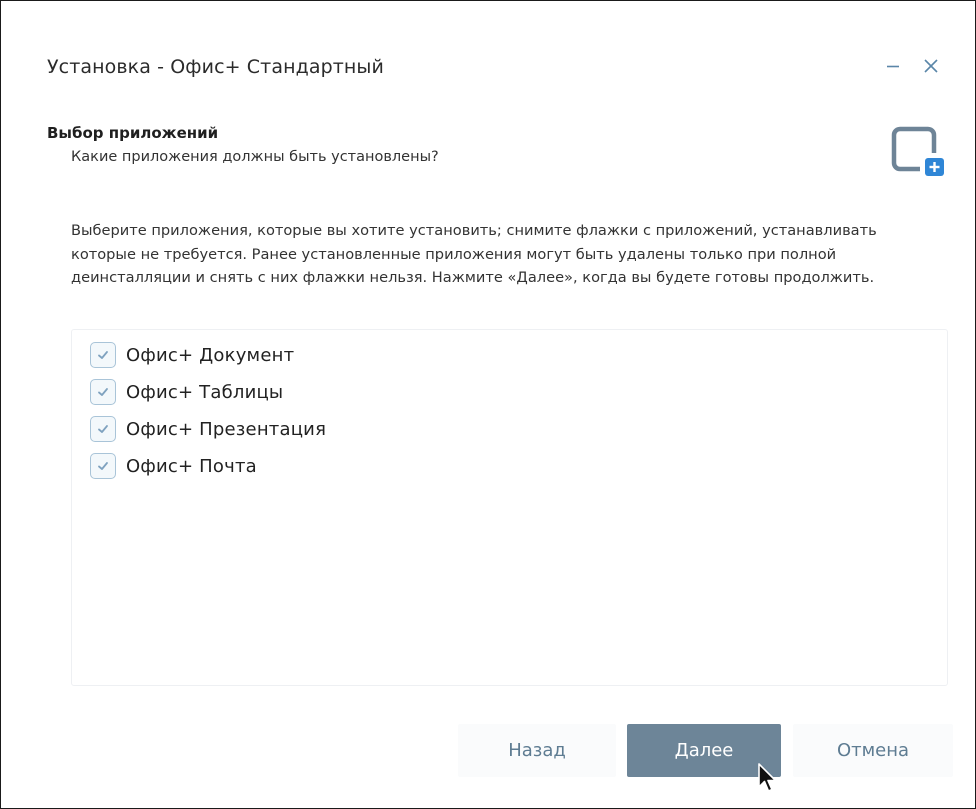 This screenshot has height=809, width=976. What do you see at coordinates (918, 151) in the screenshot?
I see `window-add-icon` at bounding box center [918, 151].